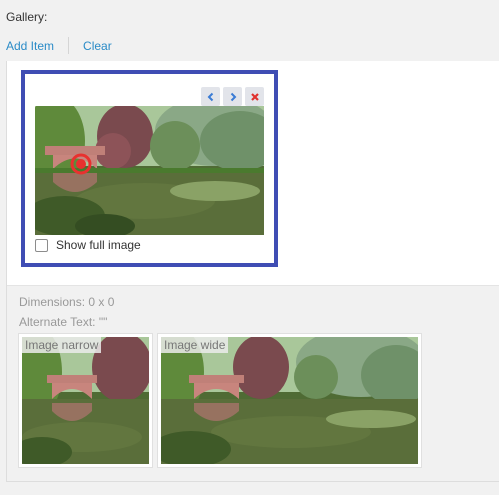 This screenshot has height=495, width=499. I want to click on preview-narrow: Image narrow, so click(85, 400).